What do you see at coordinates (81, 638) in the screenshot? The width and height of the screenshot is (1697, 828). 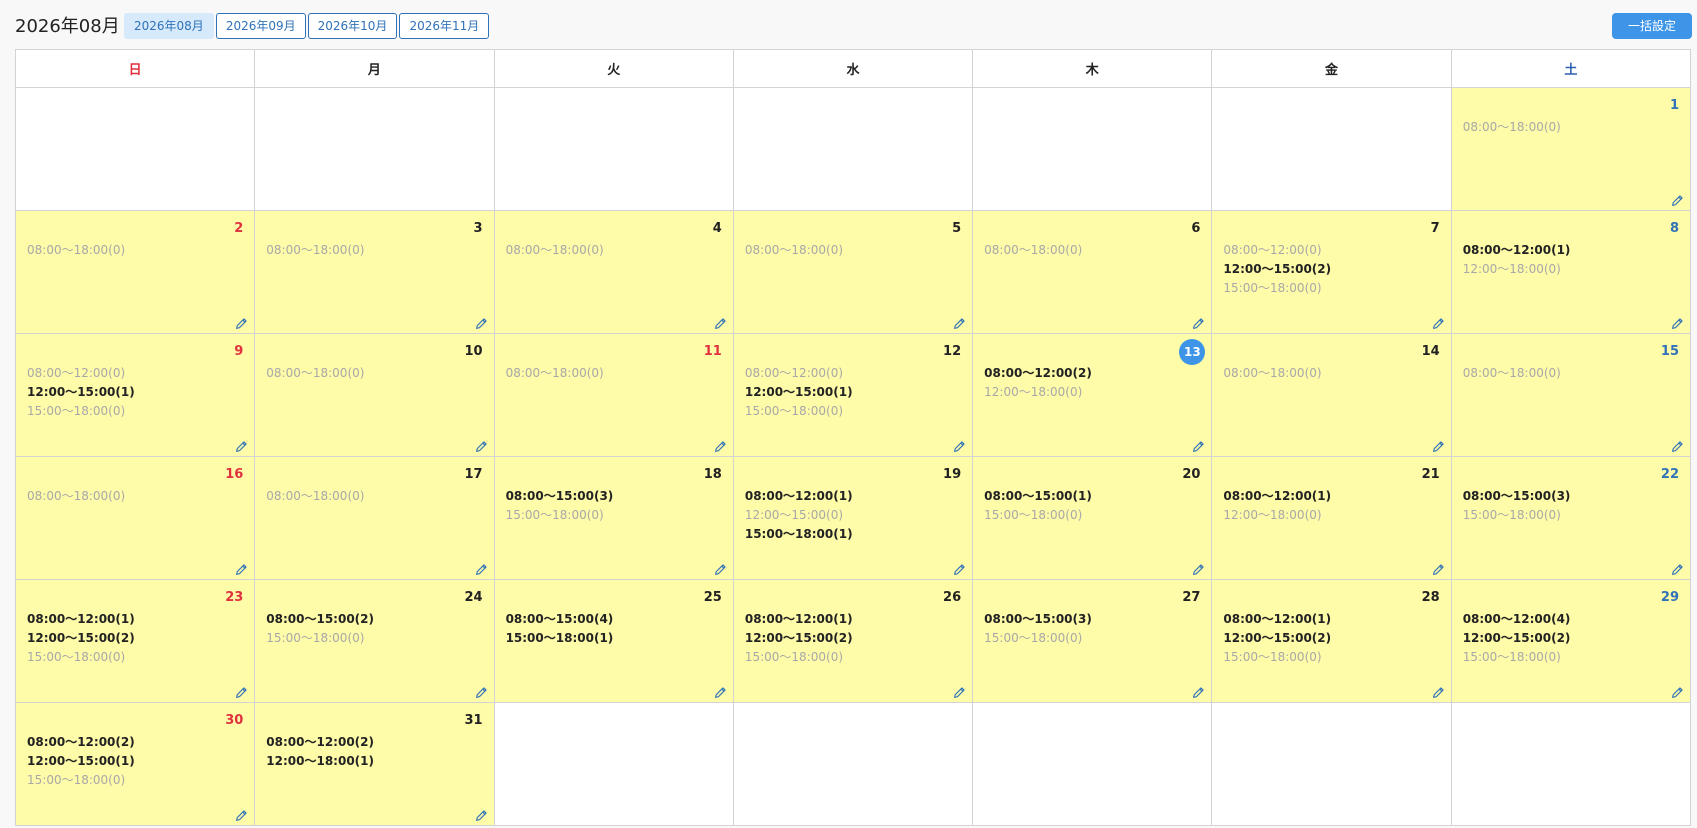 I see `time-slot: 12:00〜15:00(2)` at bounding box center [81, 638].